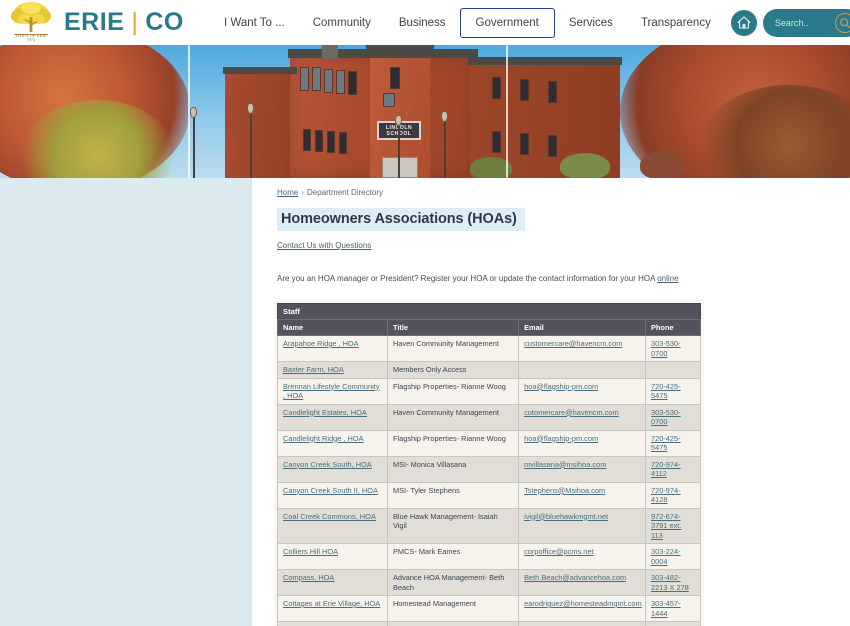 This screenshot has height=626, width=850. I want to click on hoa-email-link: ivigil@bluehawkmgmt.net, so click(566, 516).